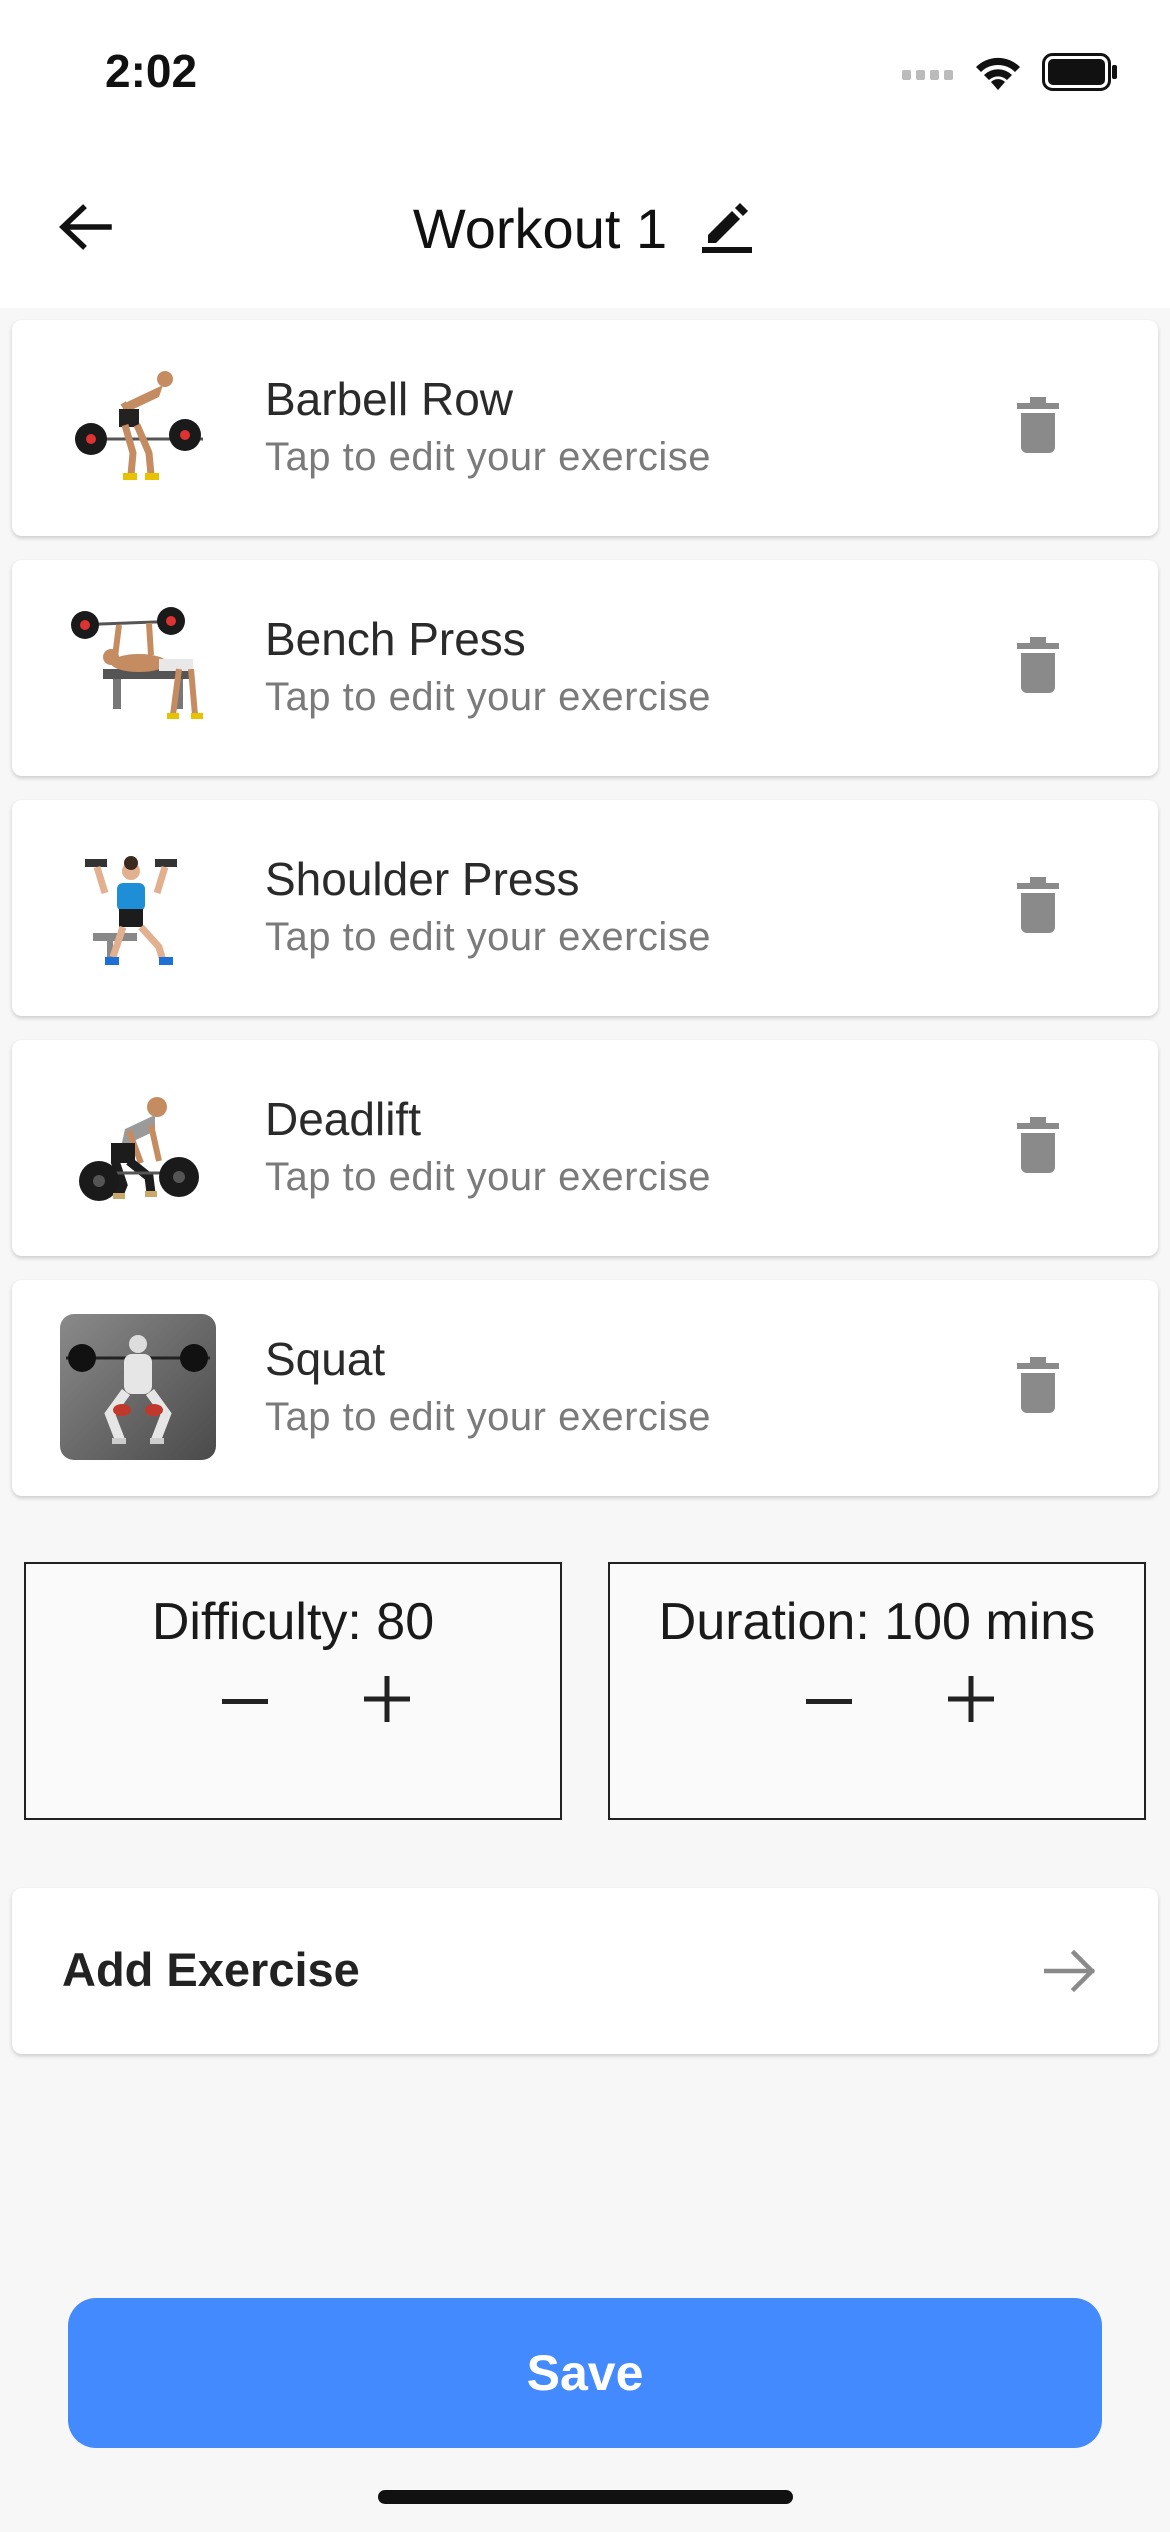 The width and height of the screenshot is (1170, 2532). Describe the element at coordinates (138, 1147) in the screenshot. I see `deadlift-thumbnail` at that location.